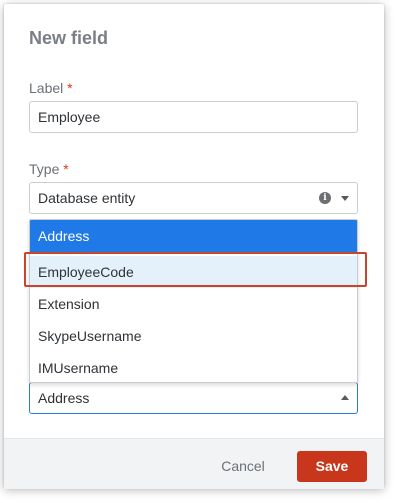  What do you see at coordinates (46, 88) in the screenshot?
I see `label-field-label-text: Label` at bounding box center [46, 88].